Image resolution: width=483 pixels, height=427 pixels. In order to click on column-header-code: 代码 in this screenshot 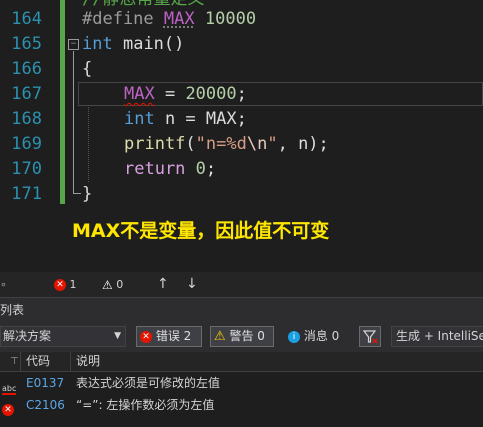, I will do `click(38, 361)`.